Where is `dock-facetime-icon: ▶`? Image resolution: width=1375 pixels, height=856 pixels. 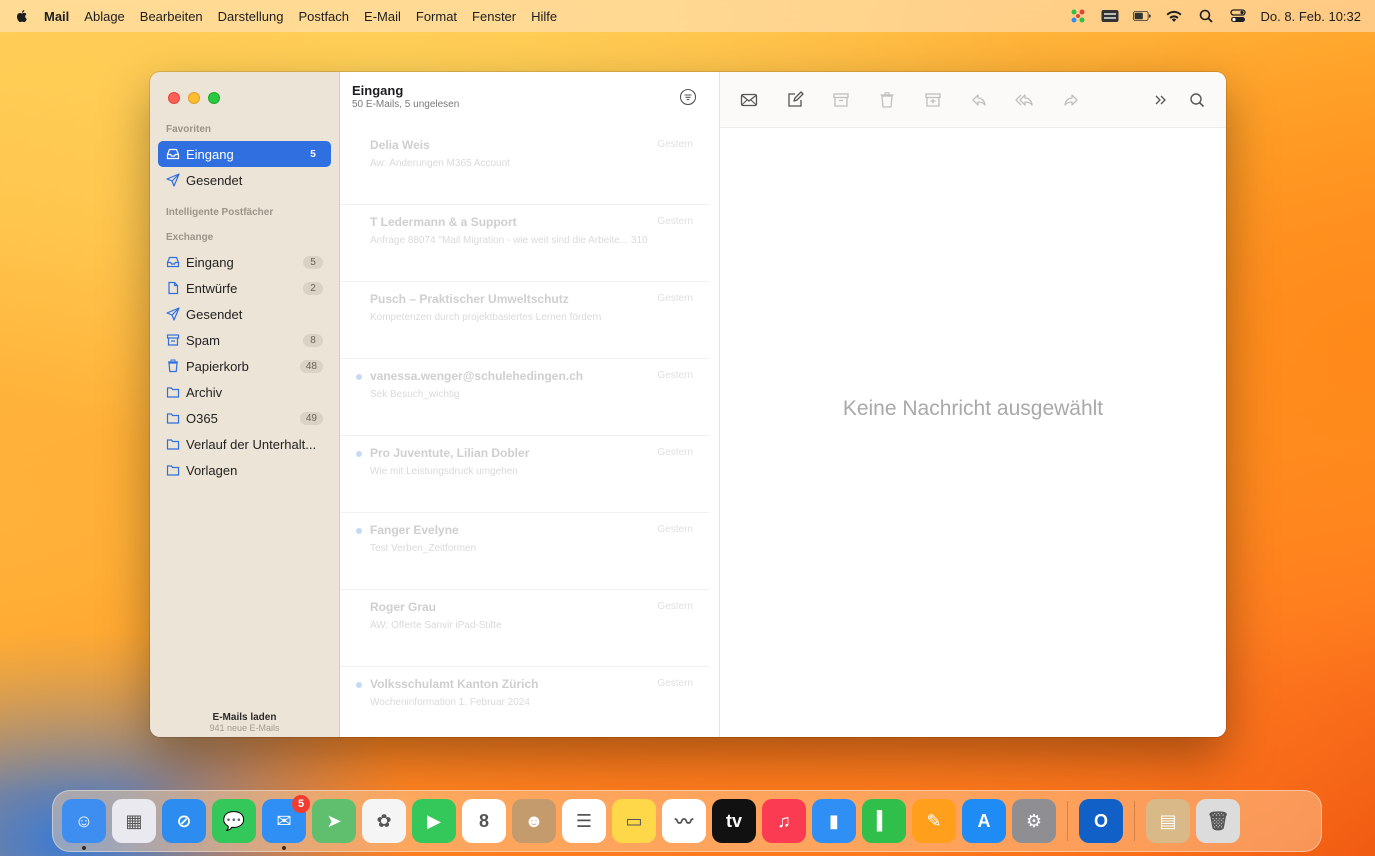
dock-facetime-icon: ▶ is located at coordinates (434, 821).